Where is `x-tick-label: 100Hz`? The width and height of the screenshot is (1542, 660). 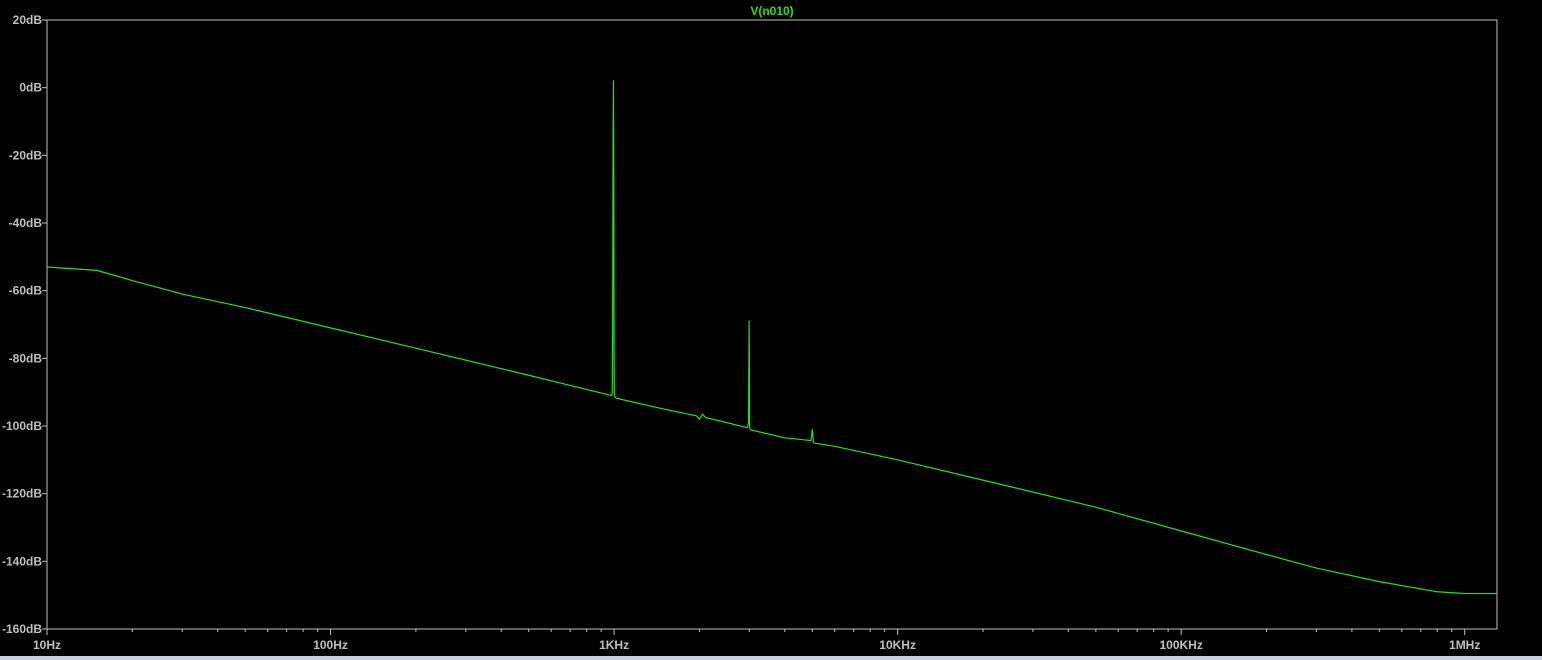
x-tick-label: 100Hz is located at coordinates (330, 645).